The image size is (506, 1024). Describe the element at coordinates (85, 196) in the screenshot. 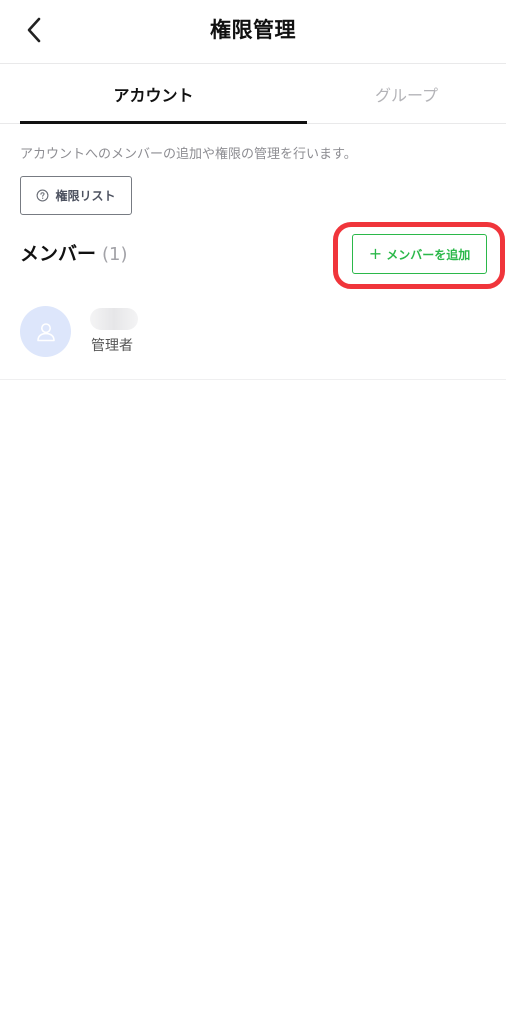

I see `permission-list-label: 権限リスト` at that location.